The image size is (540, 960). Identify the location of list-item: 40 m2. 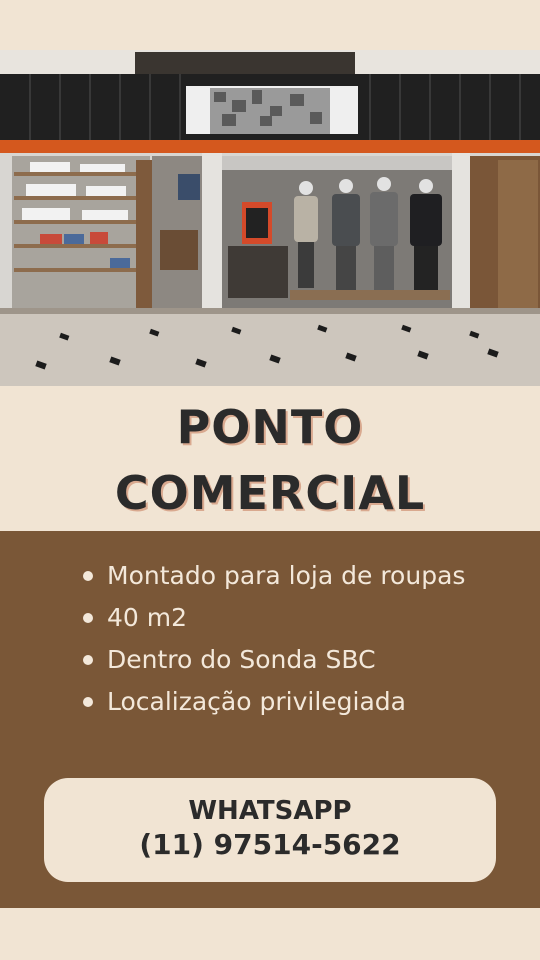
(300, 618).